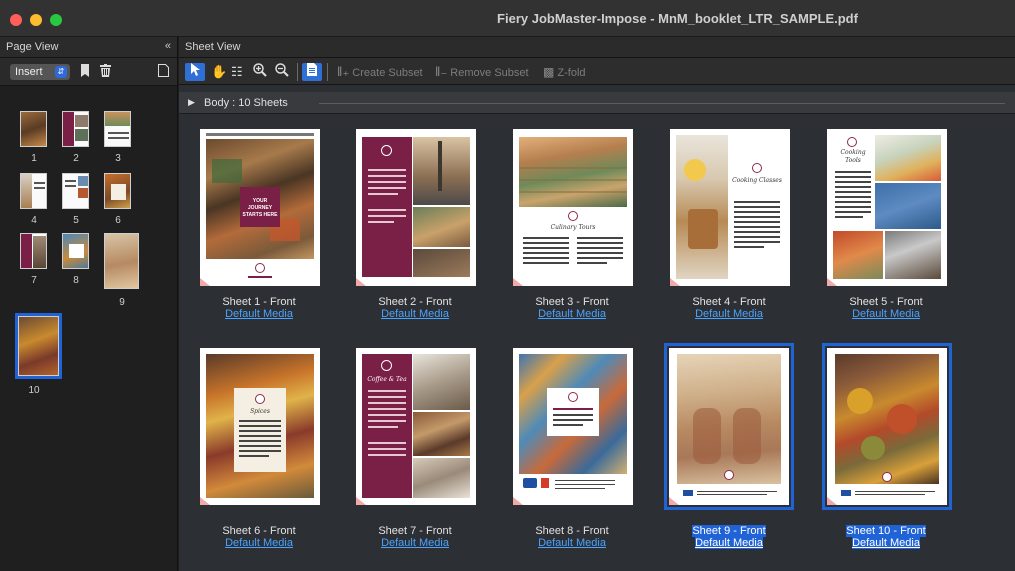 This screenshot has width=1015, height=571. What do you see at coordinates (886, 302) in the screenshot?
I see `sheet-label: Sheet 5 - Front` at bounding box center [886, 302].